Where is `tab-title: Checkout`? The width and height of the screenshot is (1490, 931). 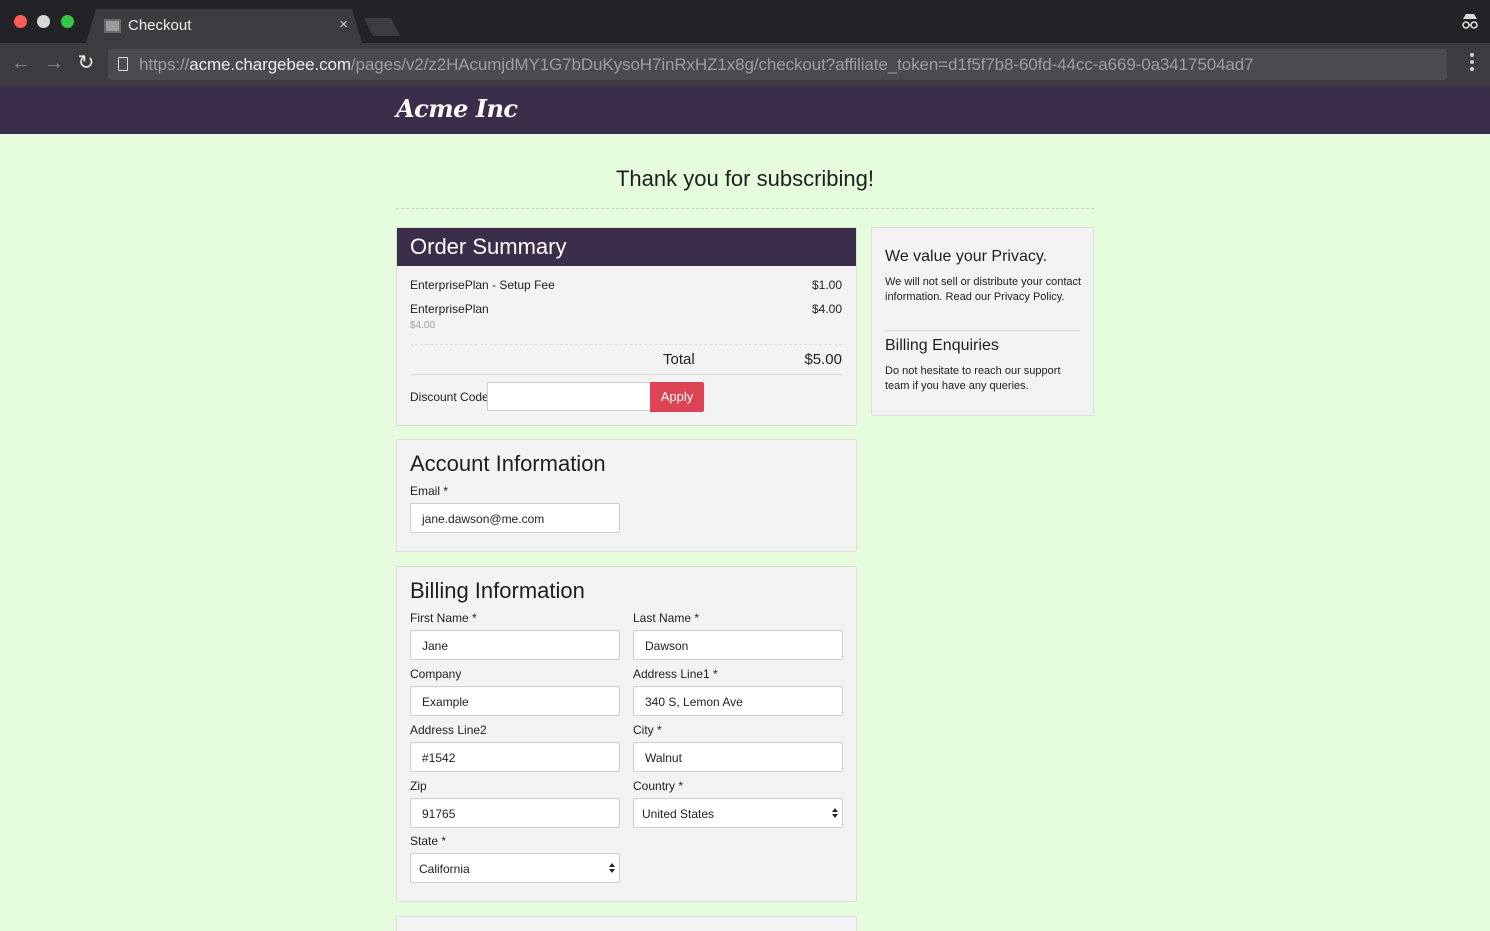 tab-title: Checkout is located at coordinates (160, 25).